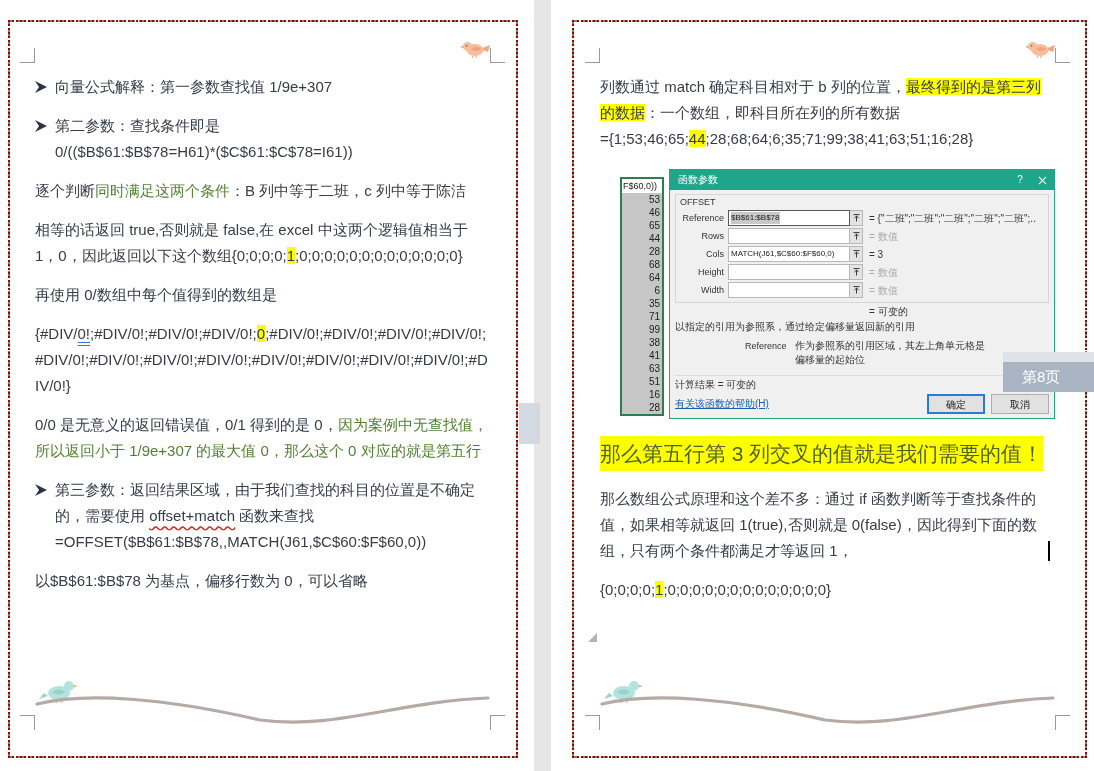  What do you see at coordinates (642, 303) in the screenshot?
I see `spreadsheet-cell: 35` at bounding box center [642, 303].